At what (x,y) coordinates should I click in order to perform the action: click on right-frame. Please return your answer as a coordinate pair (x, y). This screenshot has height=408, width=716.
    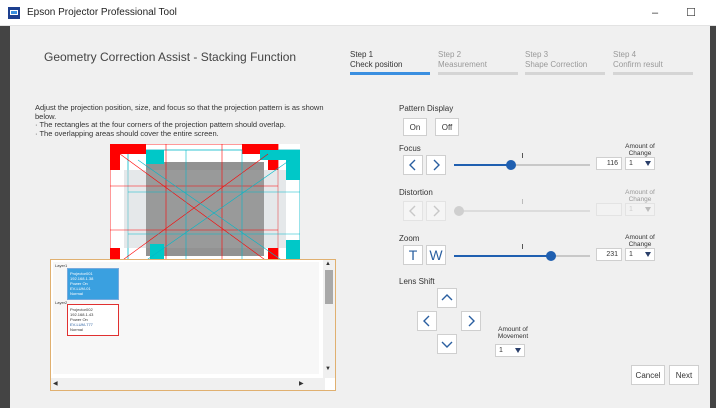
    Looking at the image, I should click on (713, 217).